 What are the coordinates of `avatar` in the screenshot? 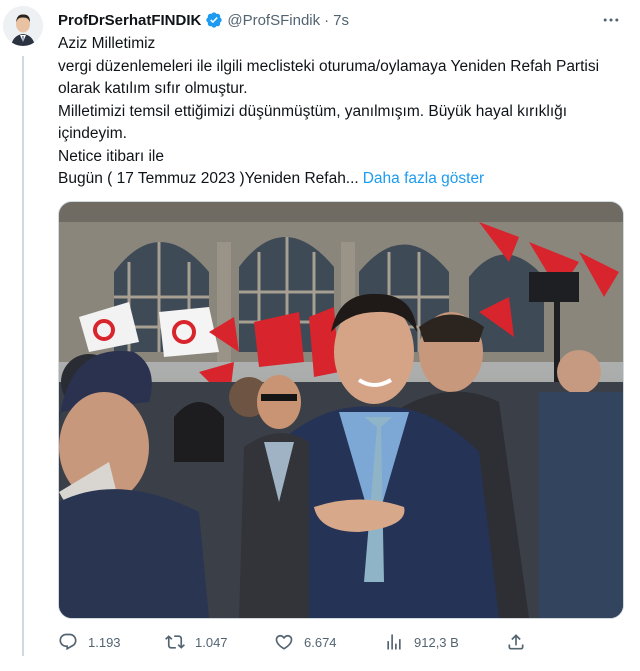 It's located at (23, 26).